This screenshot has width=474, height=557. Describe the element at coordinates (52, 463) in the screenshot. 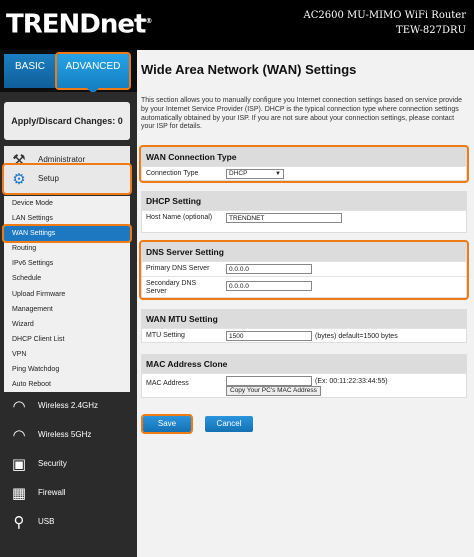

I see `sidebar-item-label: Security` at that location.